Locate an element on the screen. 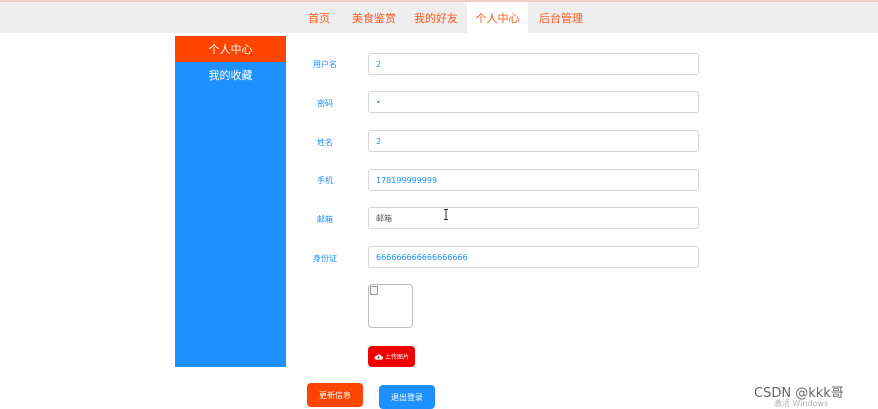 This screenshot has width=878, height=409. email-field: 邮箱 is located at coordinates (533, 218).